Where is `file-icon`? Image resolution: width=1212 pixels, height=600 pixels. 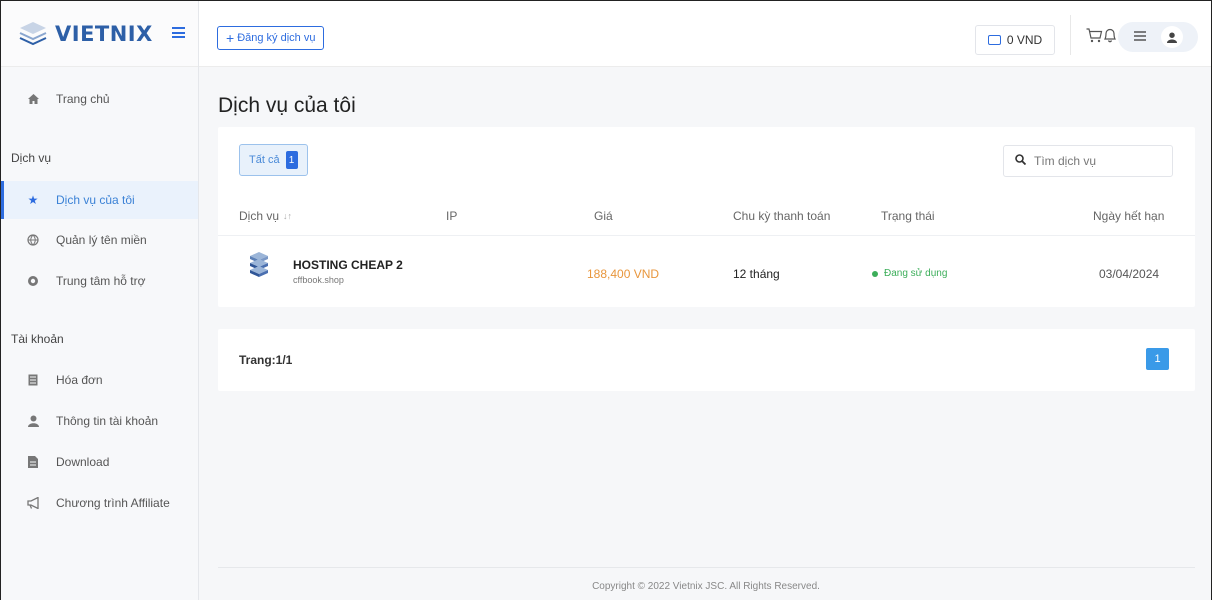
file-icon is located at coordinates (33, 462).